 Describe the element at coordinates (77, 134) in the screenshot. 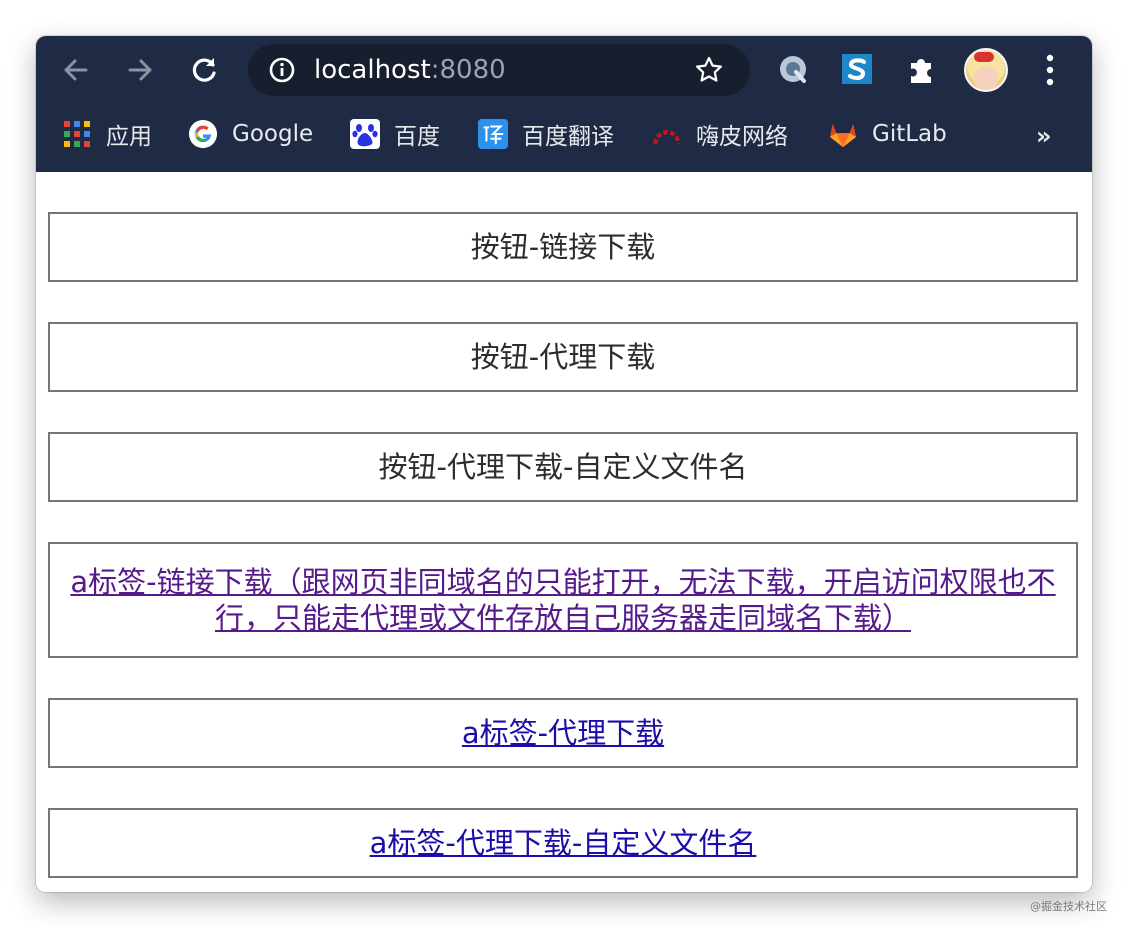

I see `apps-grid-icon` at that location.